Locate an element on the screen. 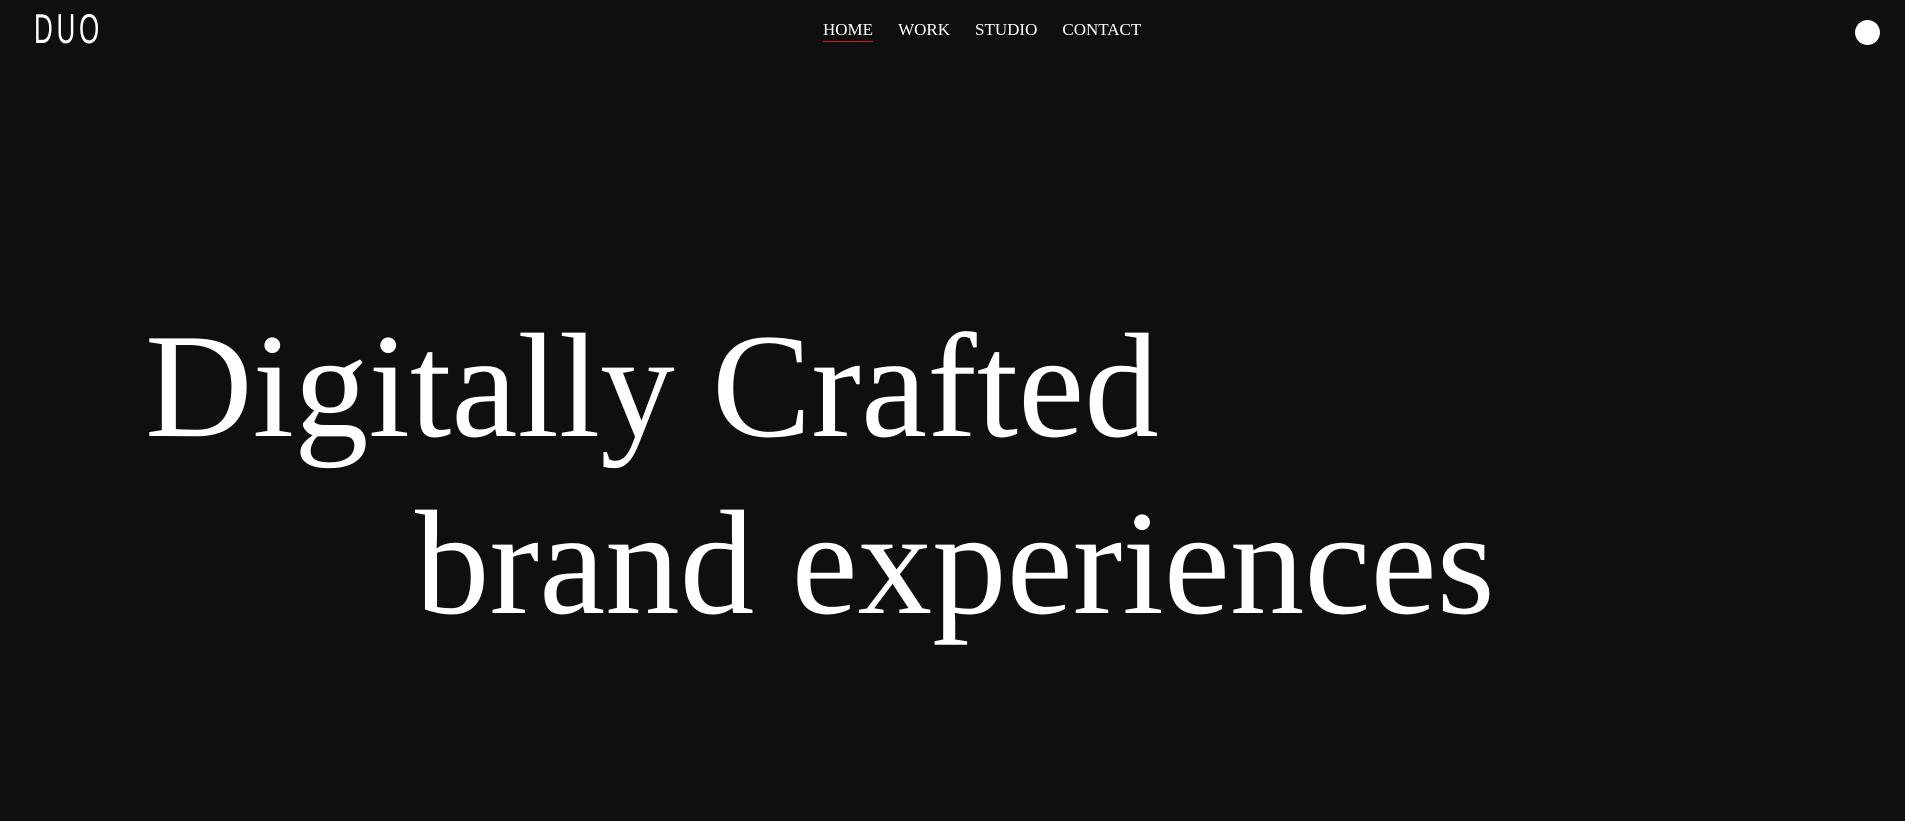 The width and height of the screenshot is (1905, 821). hero-headline-line-1: Digitally Crafted is located at coordinates (652, 386).